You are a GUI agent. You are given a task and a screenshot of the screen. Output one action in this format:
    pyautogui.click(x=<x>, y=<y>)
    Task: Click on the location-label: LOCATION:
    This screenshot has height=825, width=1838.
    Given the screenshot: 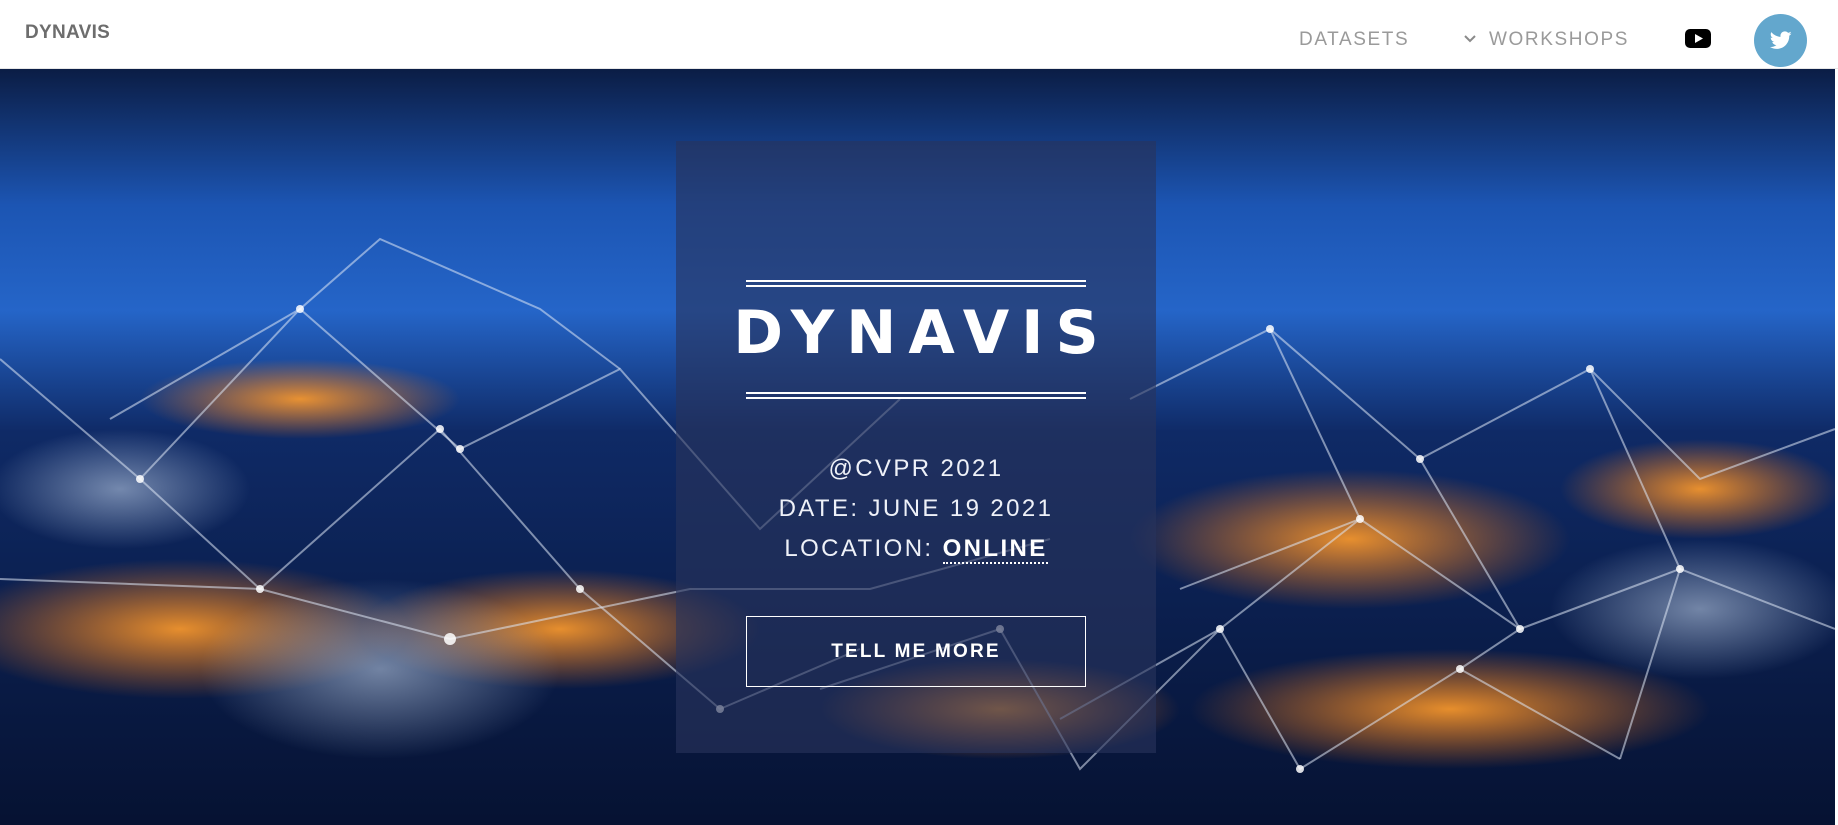 What is the action you would take?
    pyautogui.click(x=863, y=548)
    